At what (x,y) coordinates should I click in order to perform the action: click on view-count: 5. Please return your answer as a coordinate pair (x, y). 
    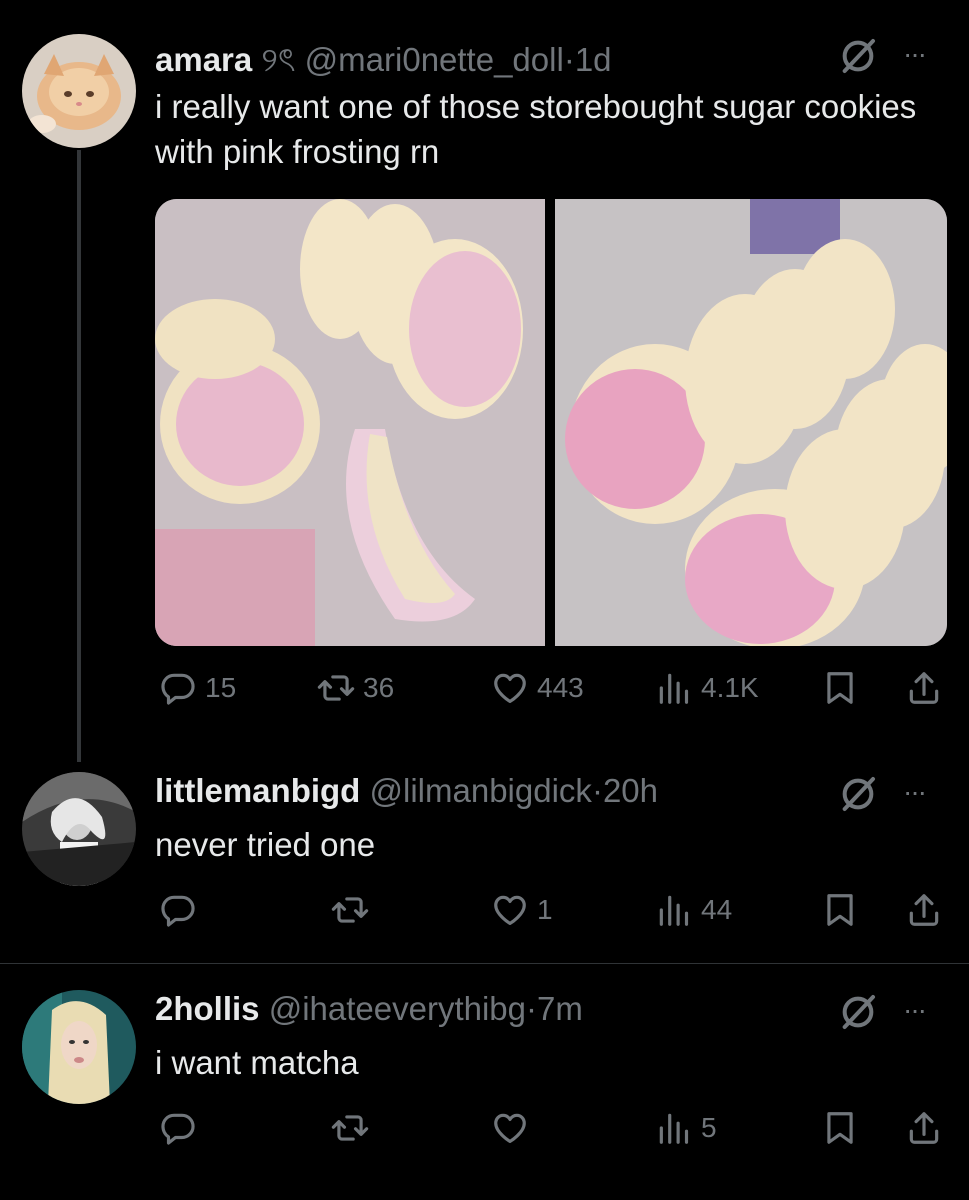
    Looking at the image, I should click on (709, 1127).